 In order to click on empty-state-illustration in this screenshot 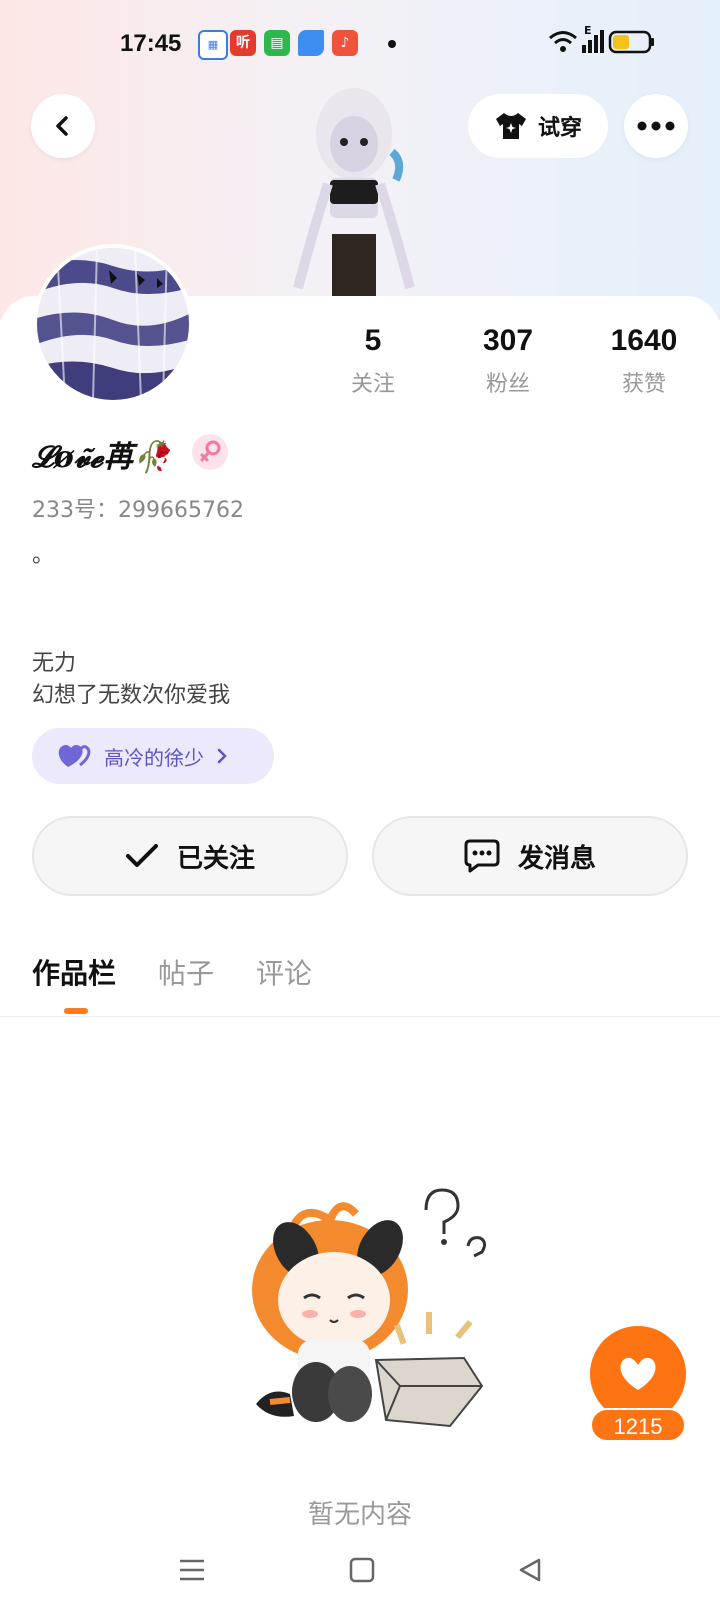, I will do `click(365, 1312)`.